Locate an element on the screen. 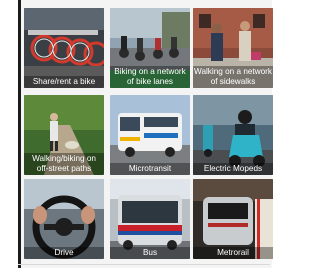 This screenshot has height=268, width=320. tile-share-rent-a-bike: Share/rent a bike is located at coordinates (64, 48).